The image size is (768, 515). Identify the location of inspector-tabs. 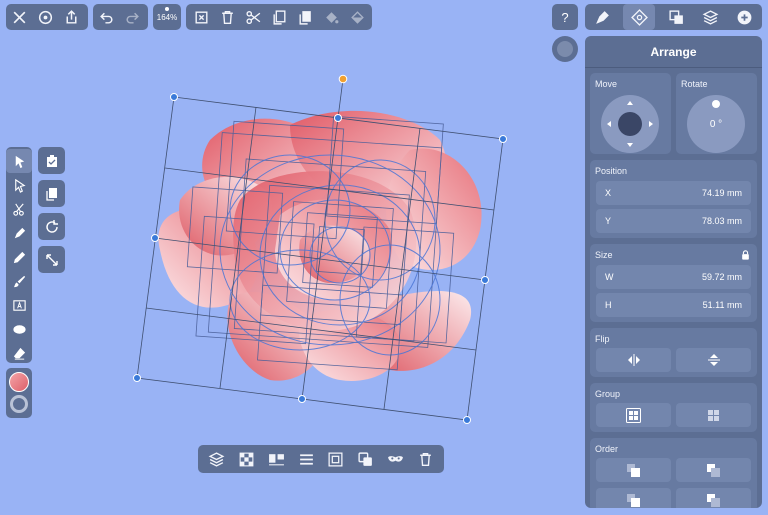
(673, 17).